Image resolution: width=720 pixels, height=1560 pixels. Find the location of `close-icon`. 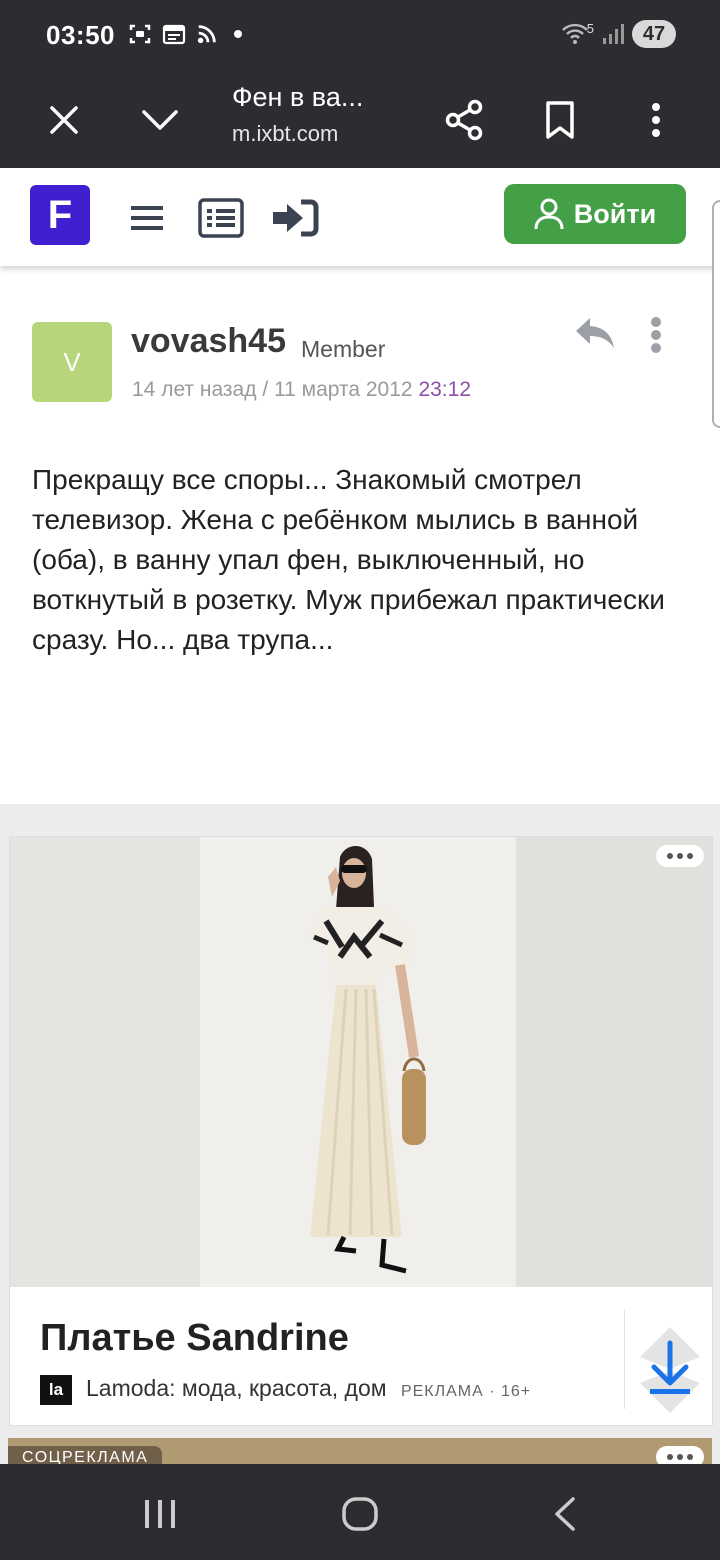

close-icon is located at coordinates (64, 120).